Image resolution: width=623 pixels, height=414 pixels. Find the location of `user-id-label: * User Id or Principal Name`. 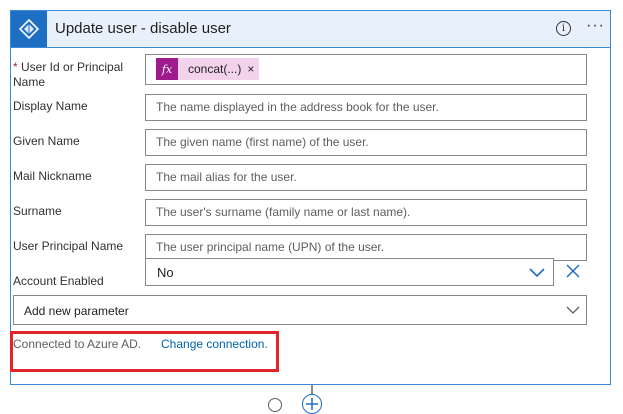

user-id-label: * User Id or Principal Name is located at coordinates (75, 75).